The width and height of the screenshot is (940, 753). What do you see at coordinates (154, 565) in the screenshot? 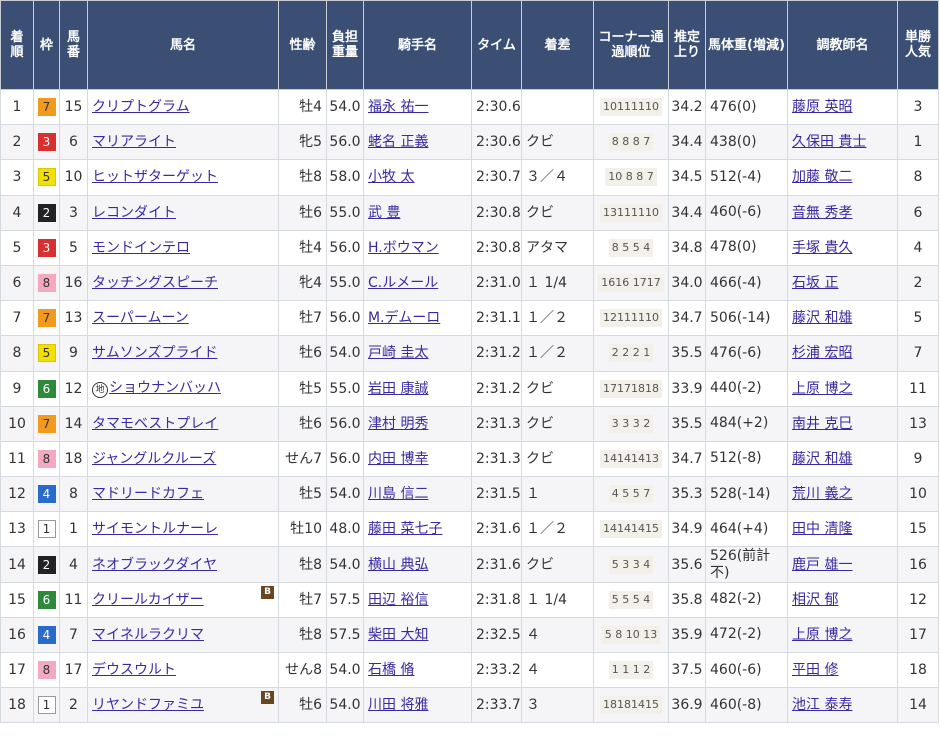
I see `horse-name-link: ネオブラックダイヤ` at bounding box center [154, 565].